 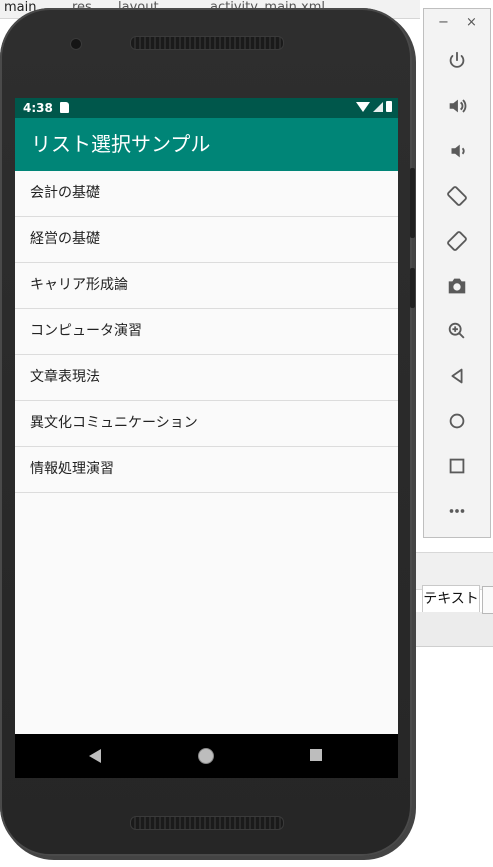 I want to click on rotate-right-button, so click(x=457, y=241).